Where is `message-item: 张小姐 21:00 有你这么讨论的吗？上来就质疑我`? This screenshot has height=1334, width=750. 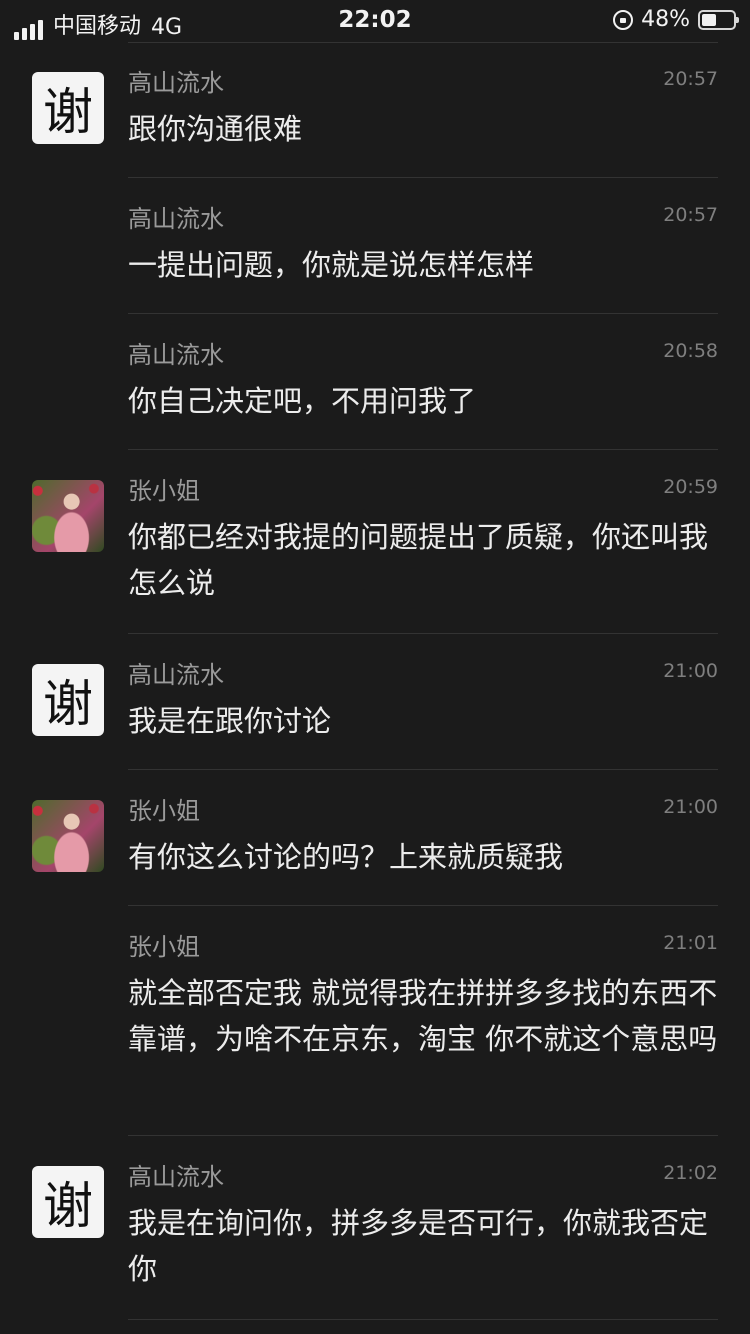
message-item: 张小姐 21:00 有你这么讨论的吗？上来就质疑我 is located at coordinates (375, 838).